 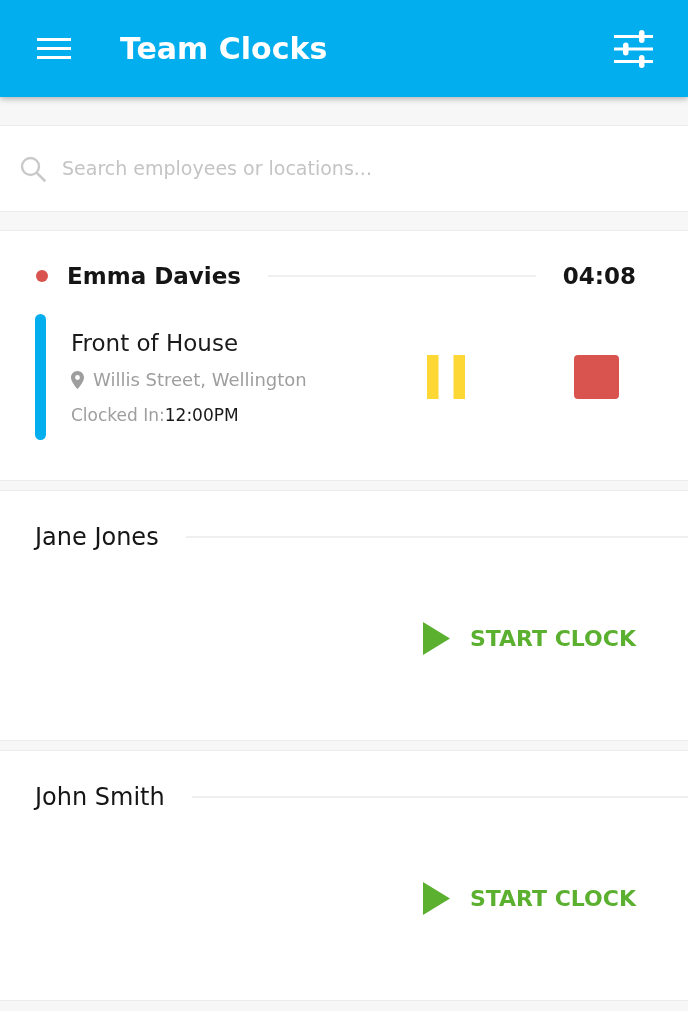 I want to click on clocked-in-time: 12:00PM, so click(x=201, y=415).